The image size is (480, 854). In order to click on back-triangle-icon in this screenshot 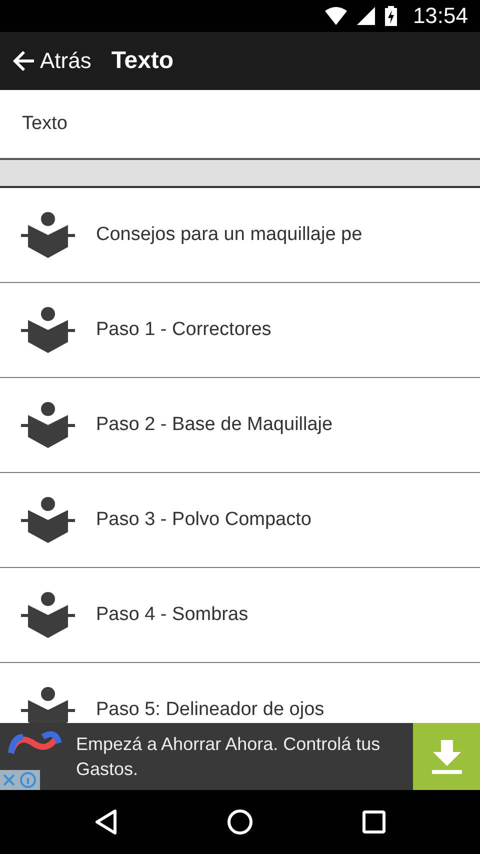, I will do `click(106, 822)`.